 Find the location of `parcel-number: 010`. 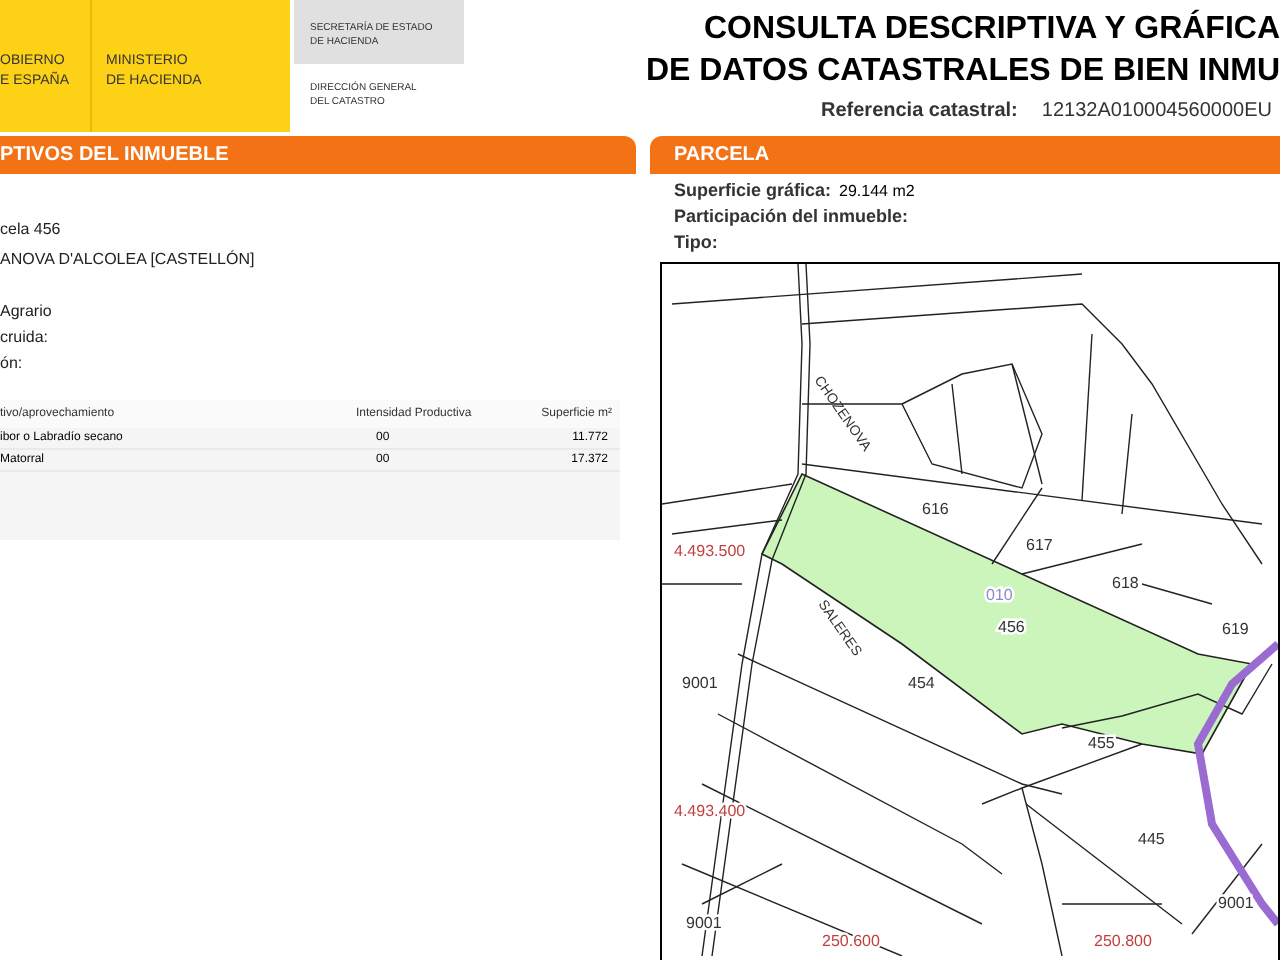

parcel-number: 010 is located at coordinates (999, 595).